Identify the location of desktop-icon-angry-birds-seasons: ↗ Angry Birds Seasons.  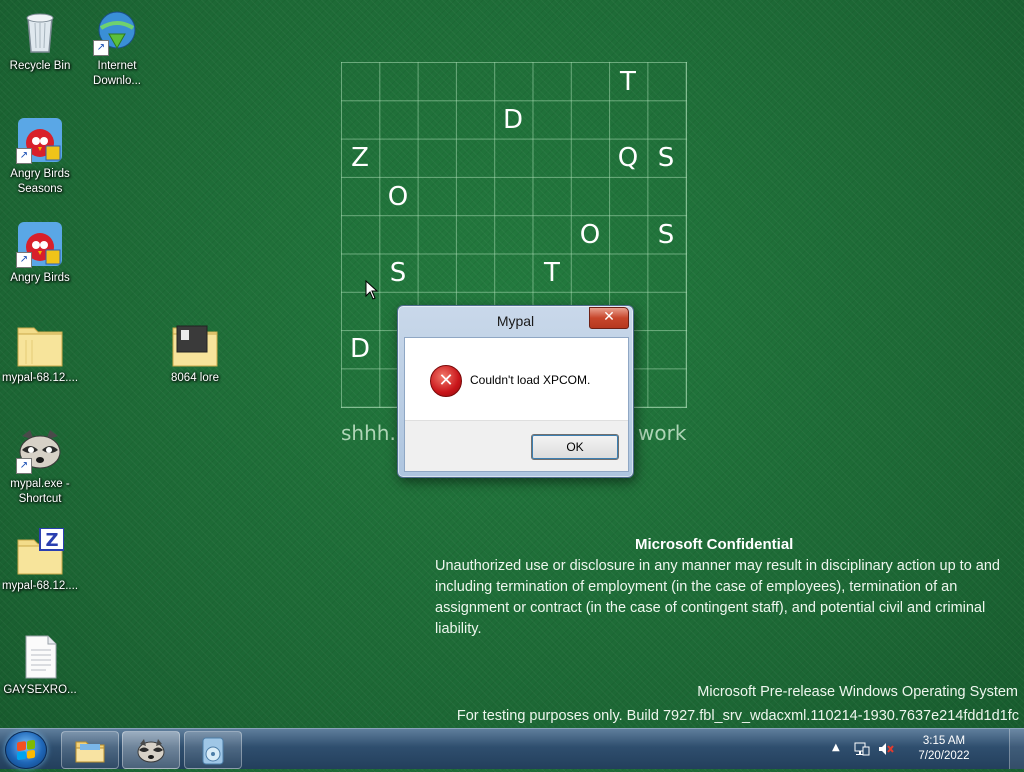
(40, 156).